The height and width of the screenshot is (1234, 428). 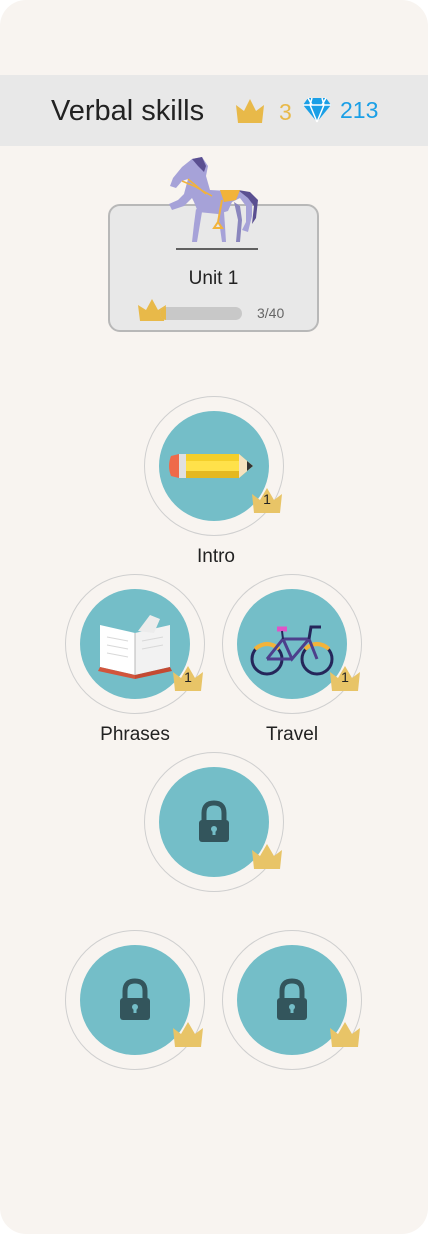 I want to click on skill-intro: 1, so click(x=214, y=466).